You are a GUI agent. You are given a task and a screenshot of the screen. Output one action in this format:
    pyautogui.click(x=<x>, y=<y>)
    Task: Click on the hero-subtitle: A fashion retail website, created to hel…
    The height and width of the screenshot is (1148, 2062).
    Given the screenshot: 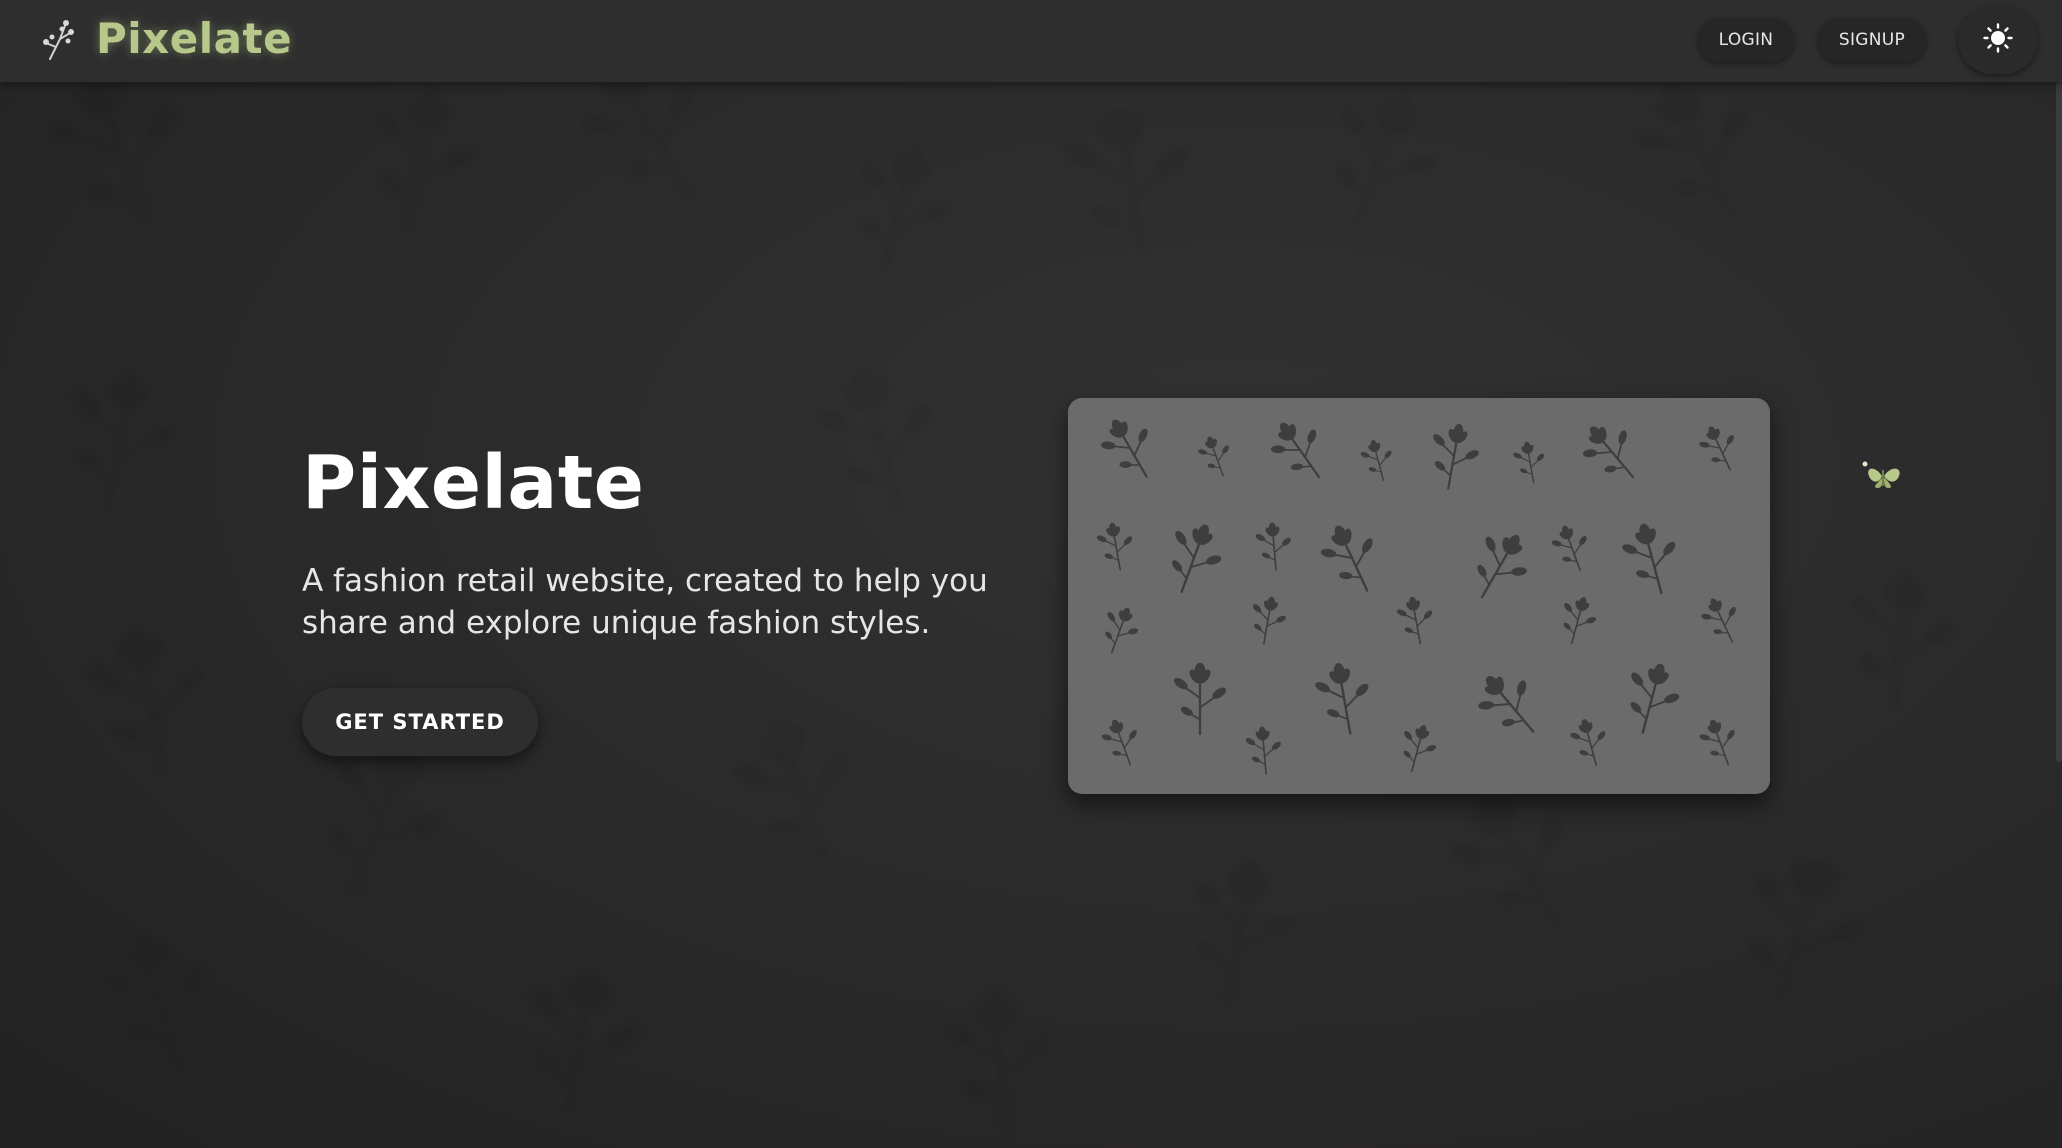 What is the action you would take?
    pyautogui.click(x=645, y=602)
    